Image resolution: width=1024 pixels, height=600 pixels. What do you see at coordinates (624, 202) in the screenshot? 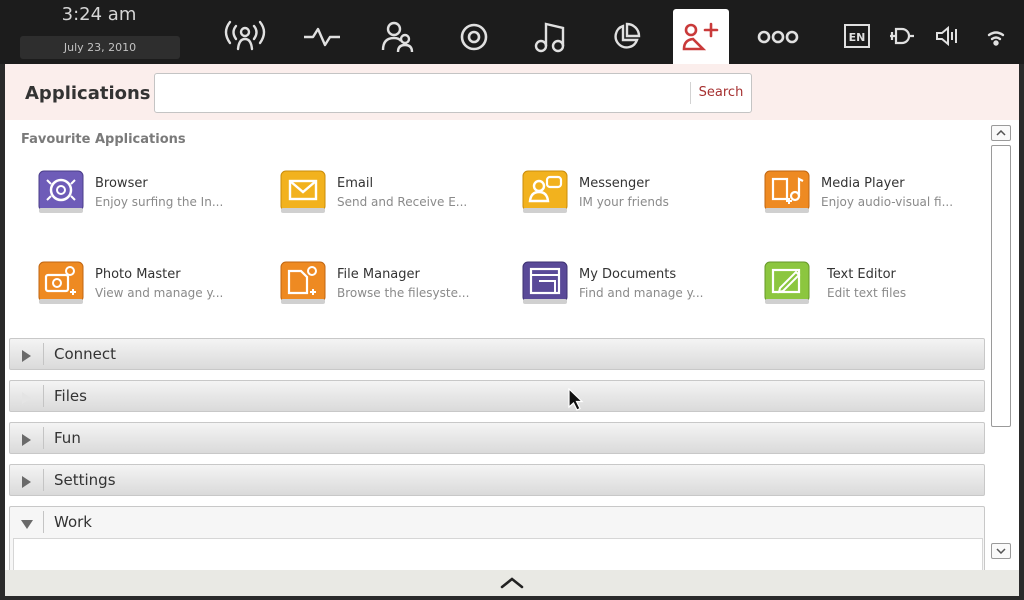
I see `app-description: IM your friends` at bounding box center [624, 202].